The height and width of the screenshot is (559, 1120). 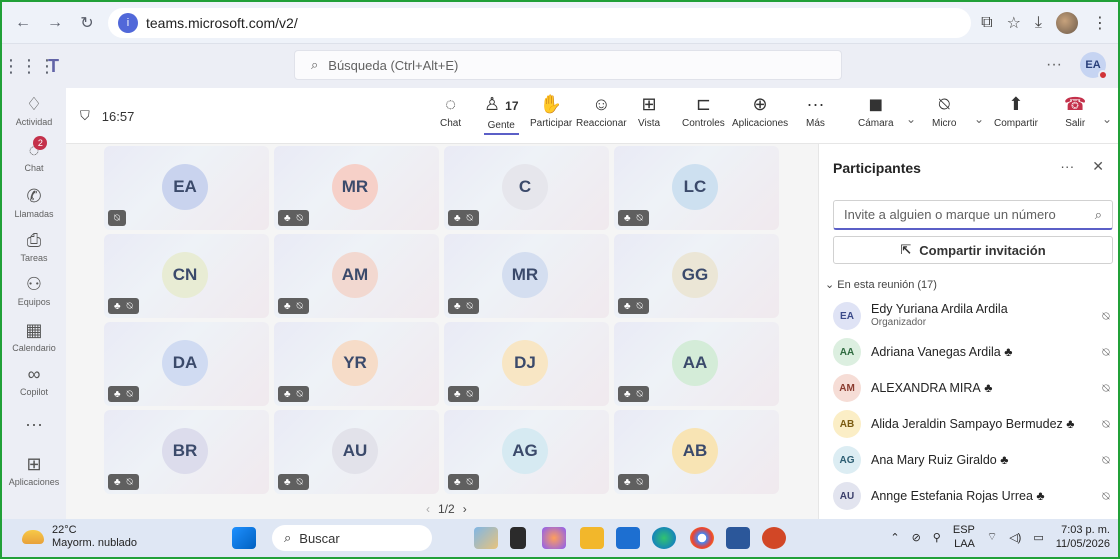 What do you see at coordinates (979, 119) in the screenshot?
I see `mic-options-chevron-icon: ⌄` at bounding box center [979, 119].